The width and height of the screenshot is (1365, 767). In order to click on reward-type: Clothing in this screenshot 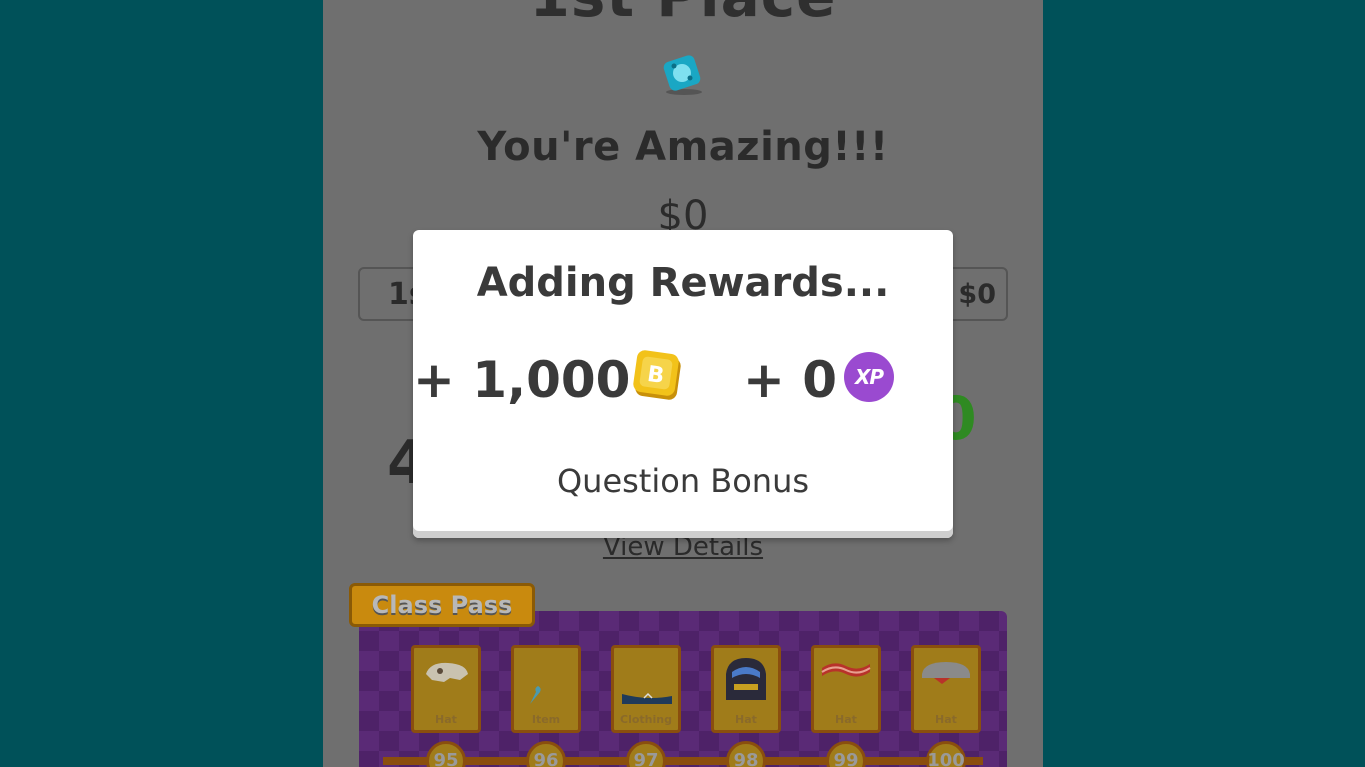, I will do `click(646, 719)`.